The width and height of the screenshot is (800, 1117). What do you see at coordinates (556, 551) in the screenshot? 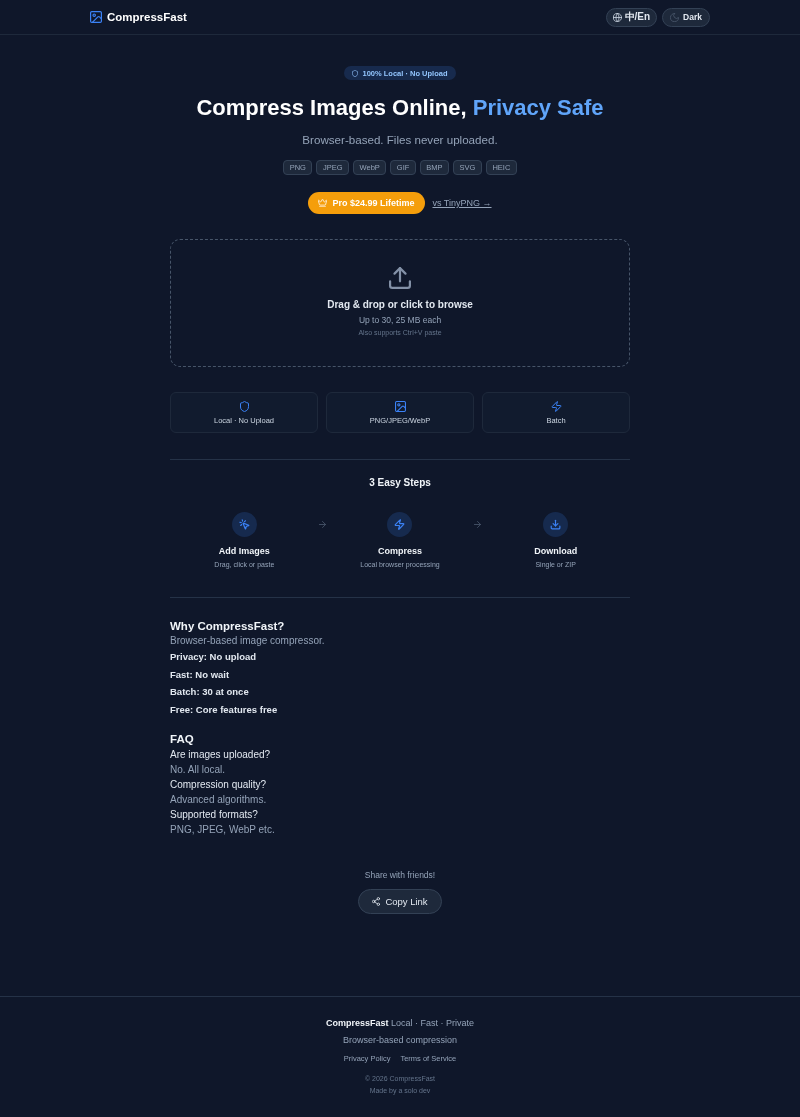
I see `step-title: Download` at bounding box center [556, 551].